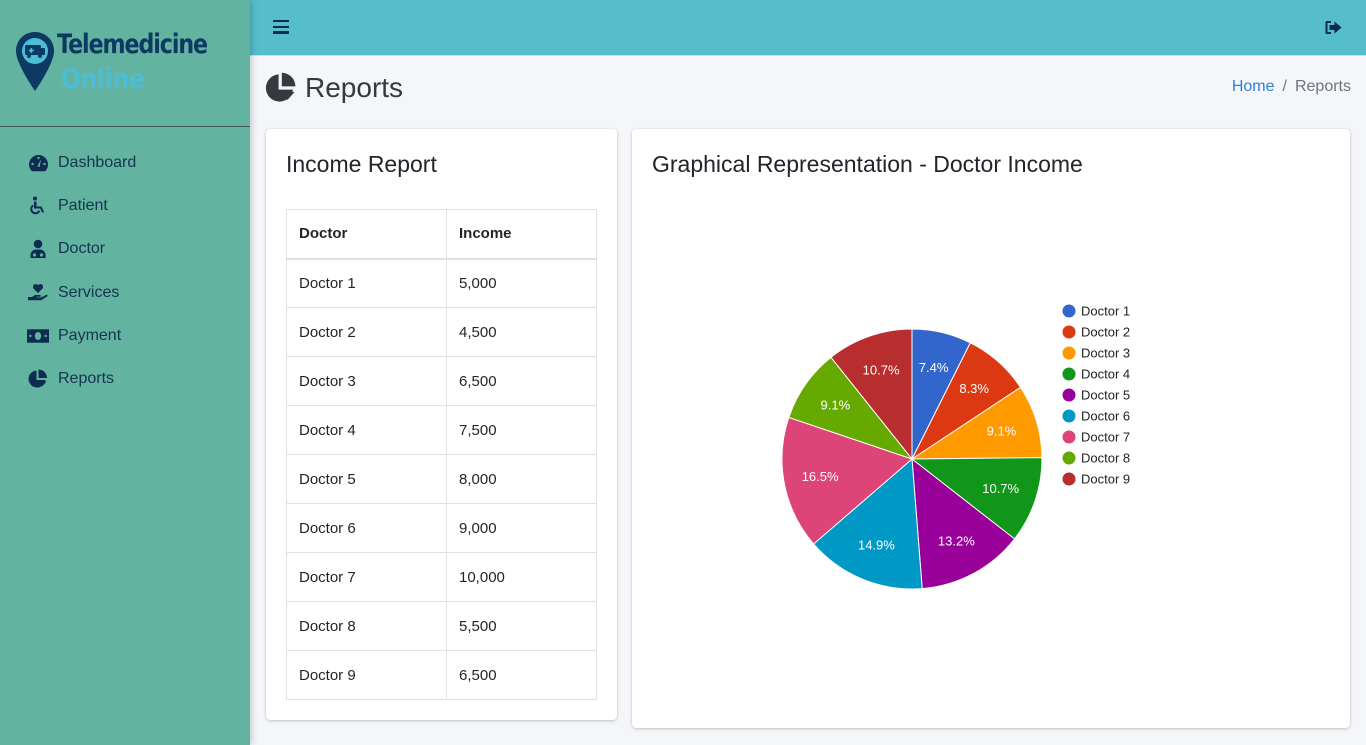 Image resolution: width=1366 pixels, height=745 pixels. I want to click on slice-label: 8.3%, so click(974, 388).